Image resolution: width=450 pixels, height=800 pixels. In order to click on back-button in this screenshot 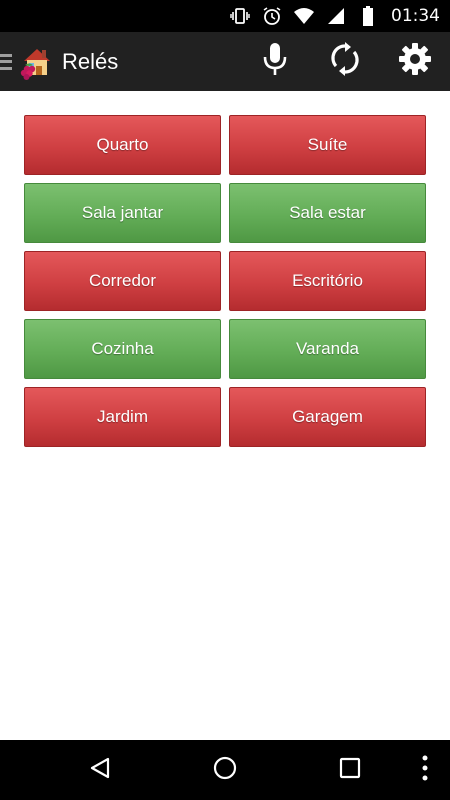, I will do `click(100, 770)`.